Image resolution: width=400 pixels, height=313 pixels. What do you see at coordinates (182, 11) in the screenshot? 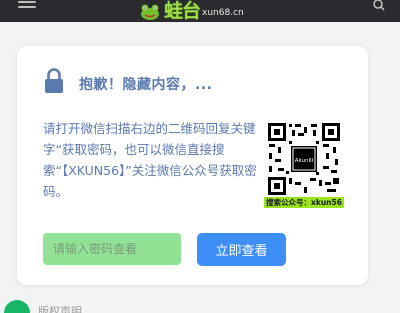
I see `logo-text: 蛙台` at bounding box center [182, 11].